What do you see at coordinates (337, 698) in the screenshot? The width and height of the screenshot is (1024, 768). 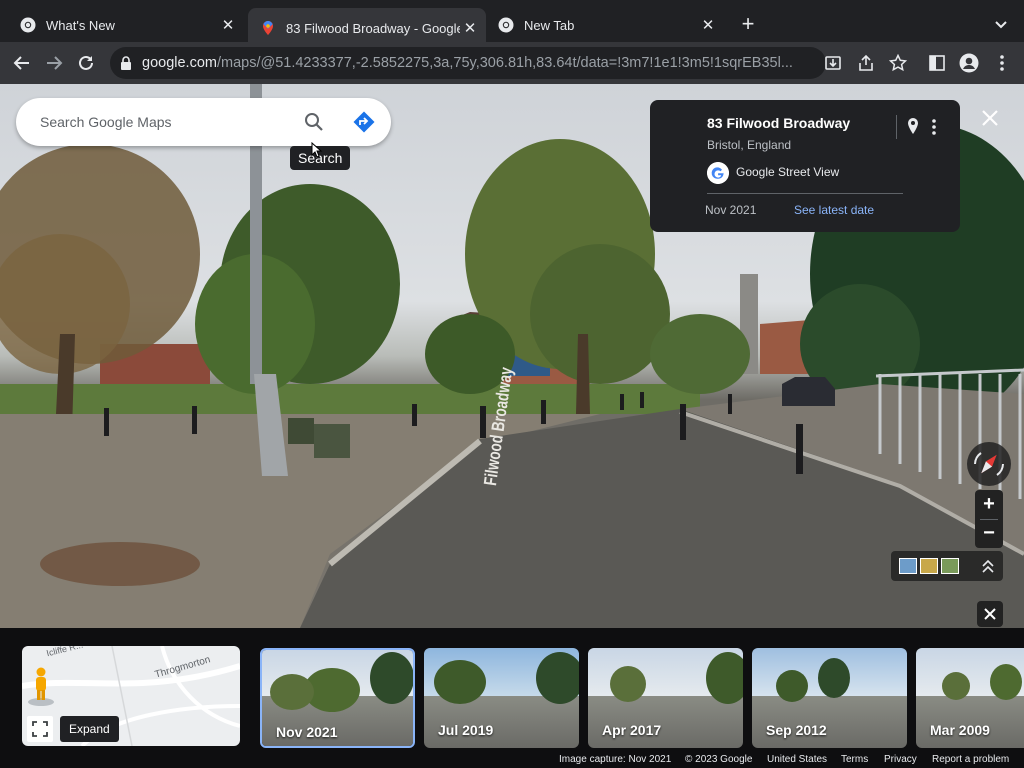 I see `timeline-thumb: Nov 2021` at bounding box center [337, 698].